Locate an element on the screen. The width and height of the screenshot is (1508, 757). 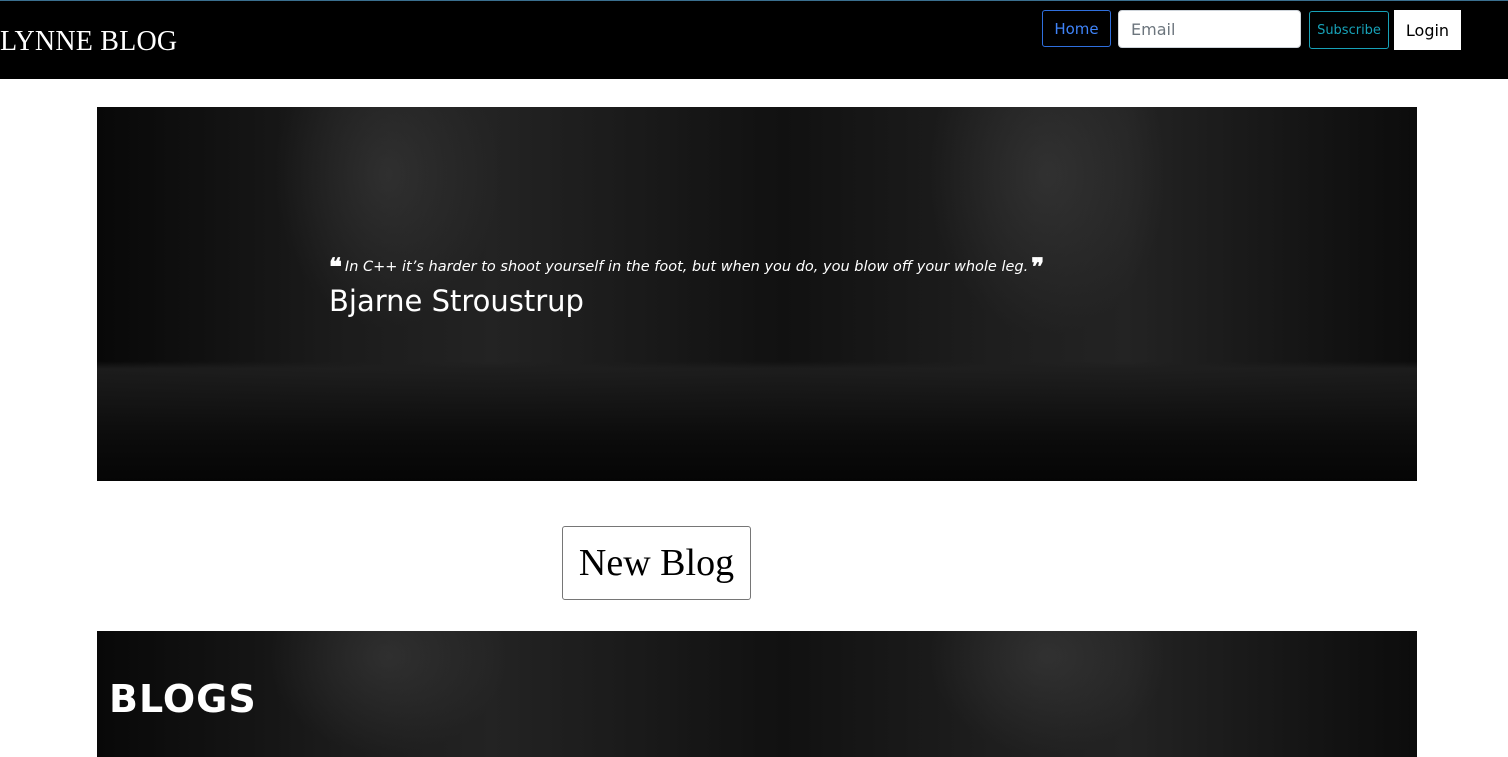
brand-logo-text: LYNNE BLOG is located at coordinates (88, 42).